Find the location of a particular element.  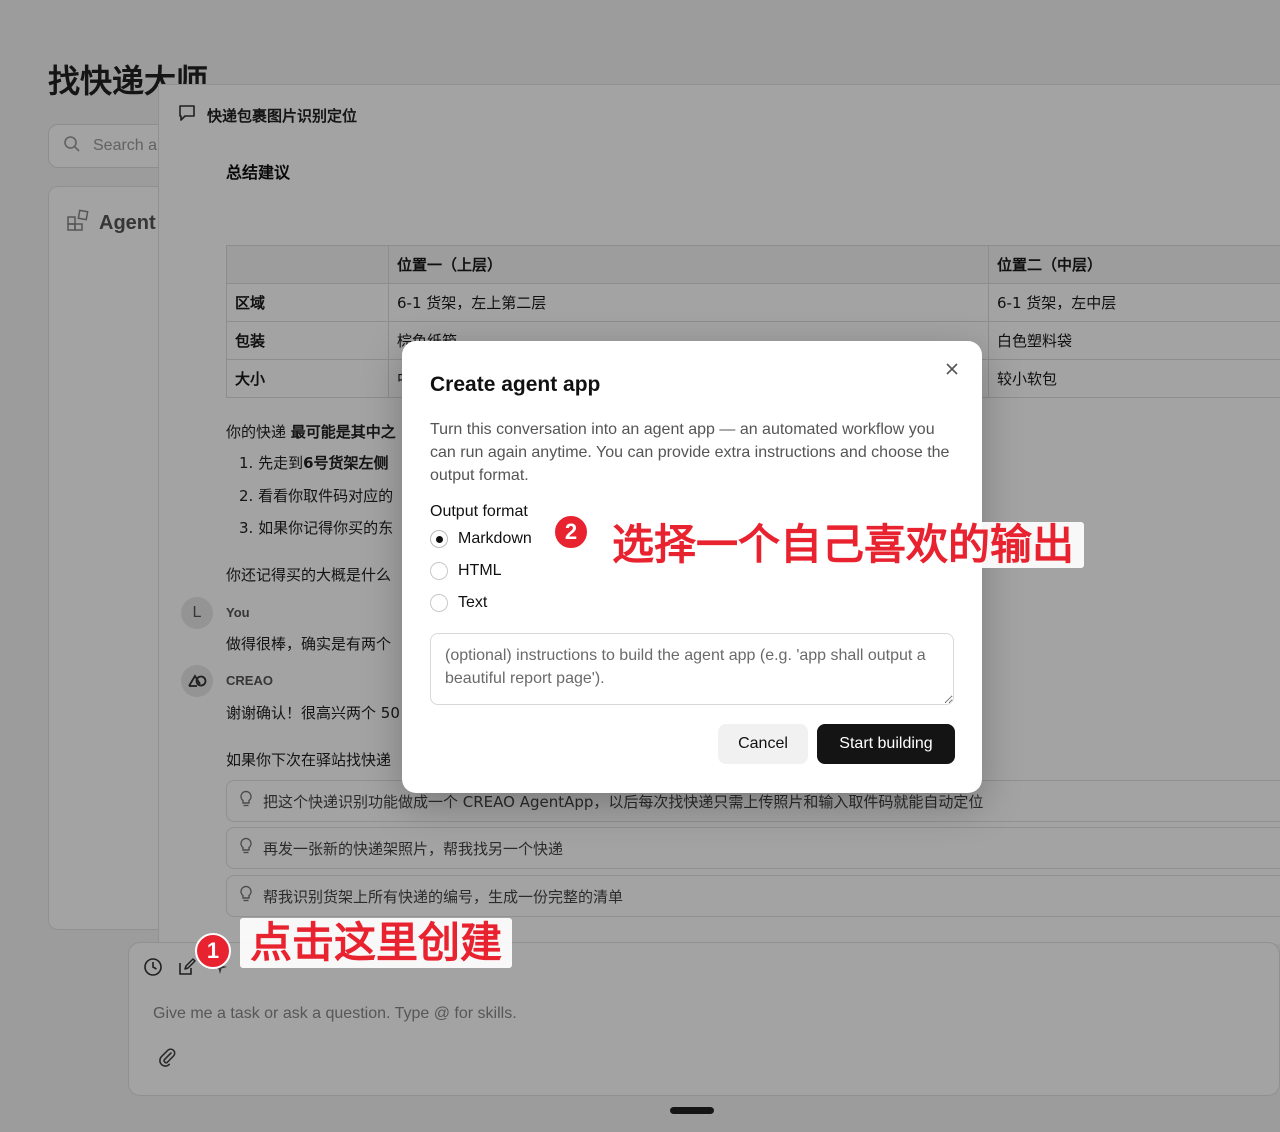

format-option-label: HTML is located at coordinates (480, 570).